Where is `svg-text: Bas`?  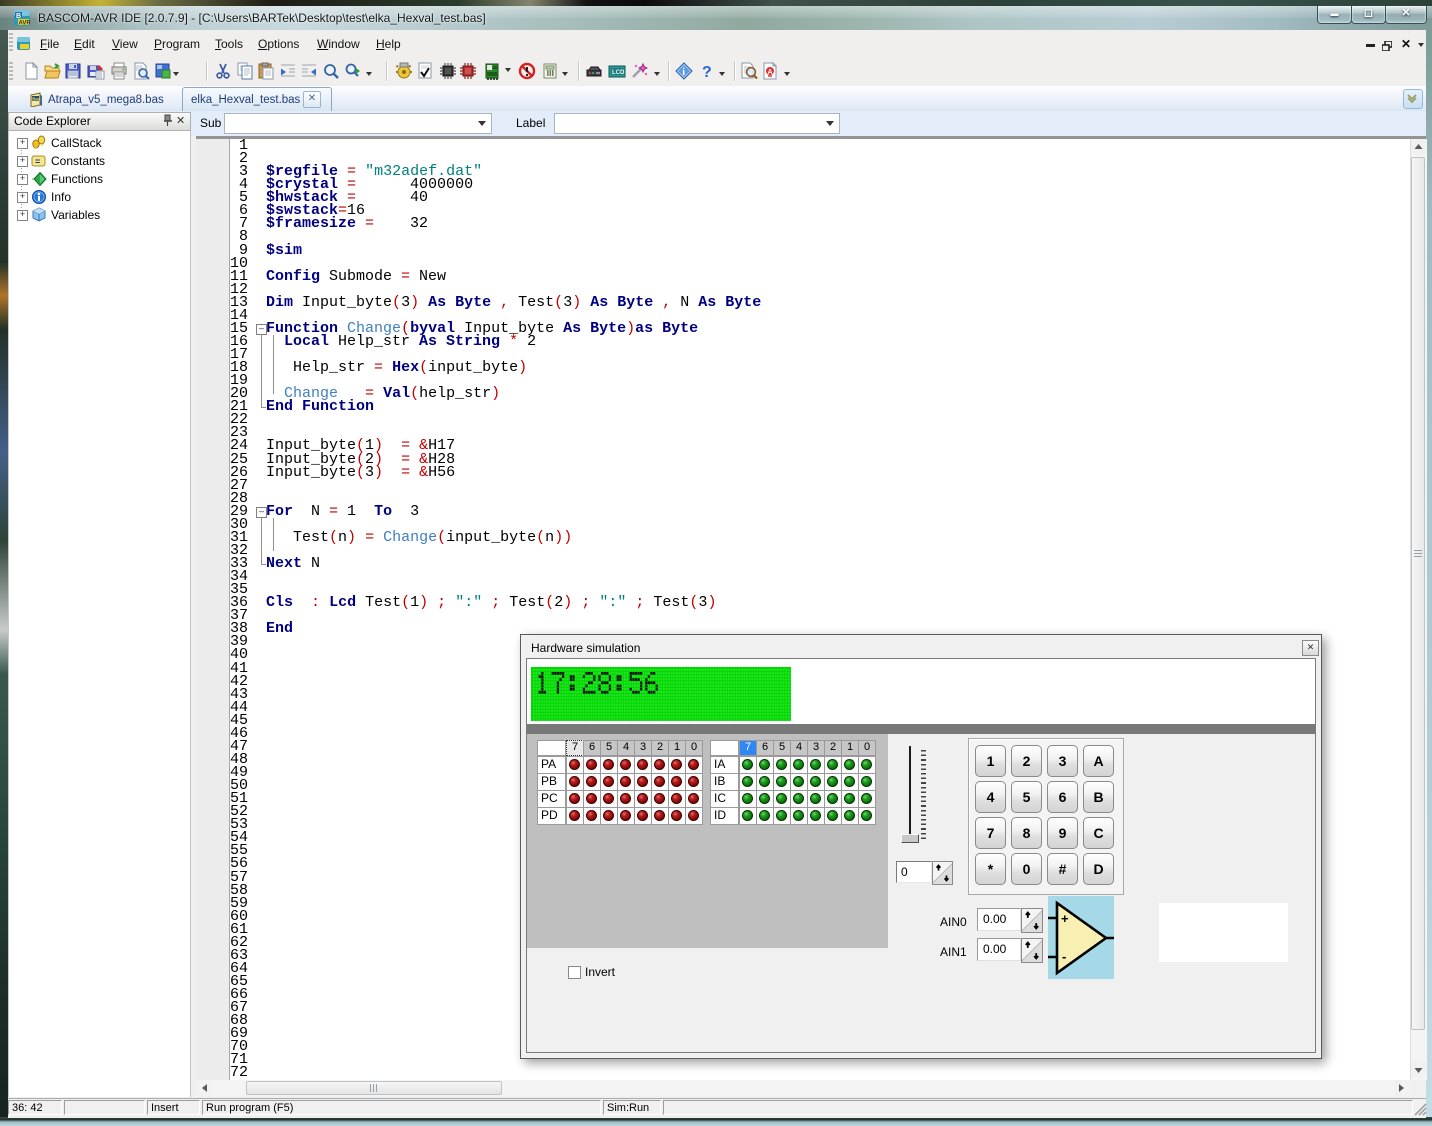
svg-text: Bas is located at coordinates (36, 99).